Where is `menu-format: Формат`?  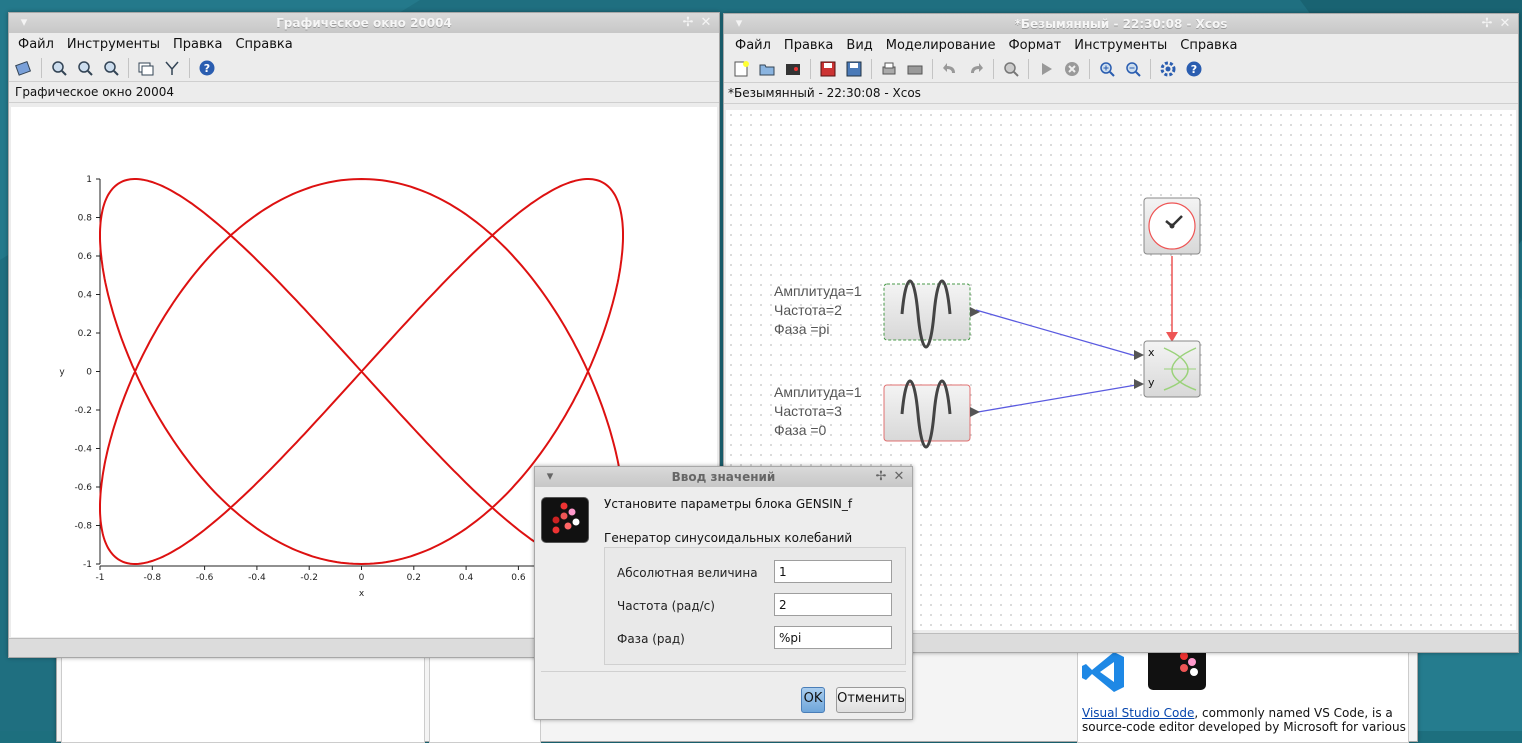 menu-format: Формат is located at coordinates (1034, 45).